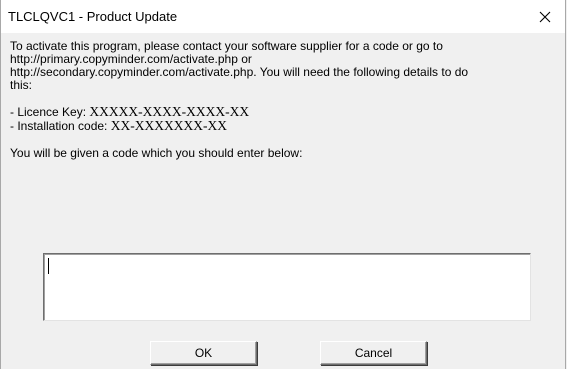  I want to click on close-button, so click(545, 16).